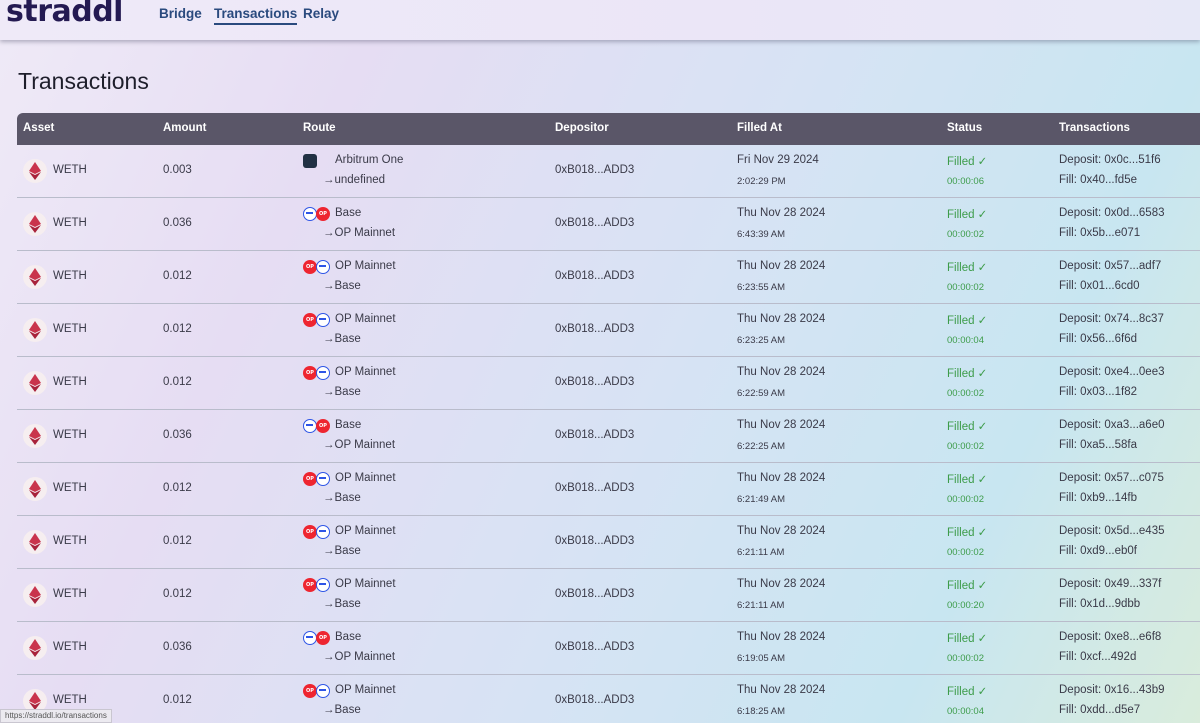 The width and height of the screenshot is (1200, 723). I want to click on nav-transactions: Transactions, so click(256, 15).